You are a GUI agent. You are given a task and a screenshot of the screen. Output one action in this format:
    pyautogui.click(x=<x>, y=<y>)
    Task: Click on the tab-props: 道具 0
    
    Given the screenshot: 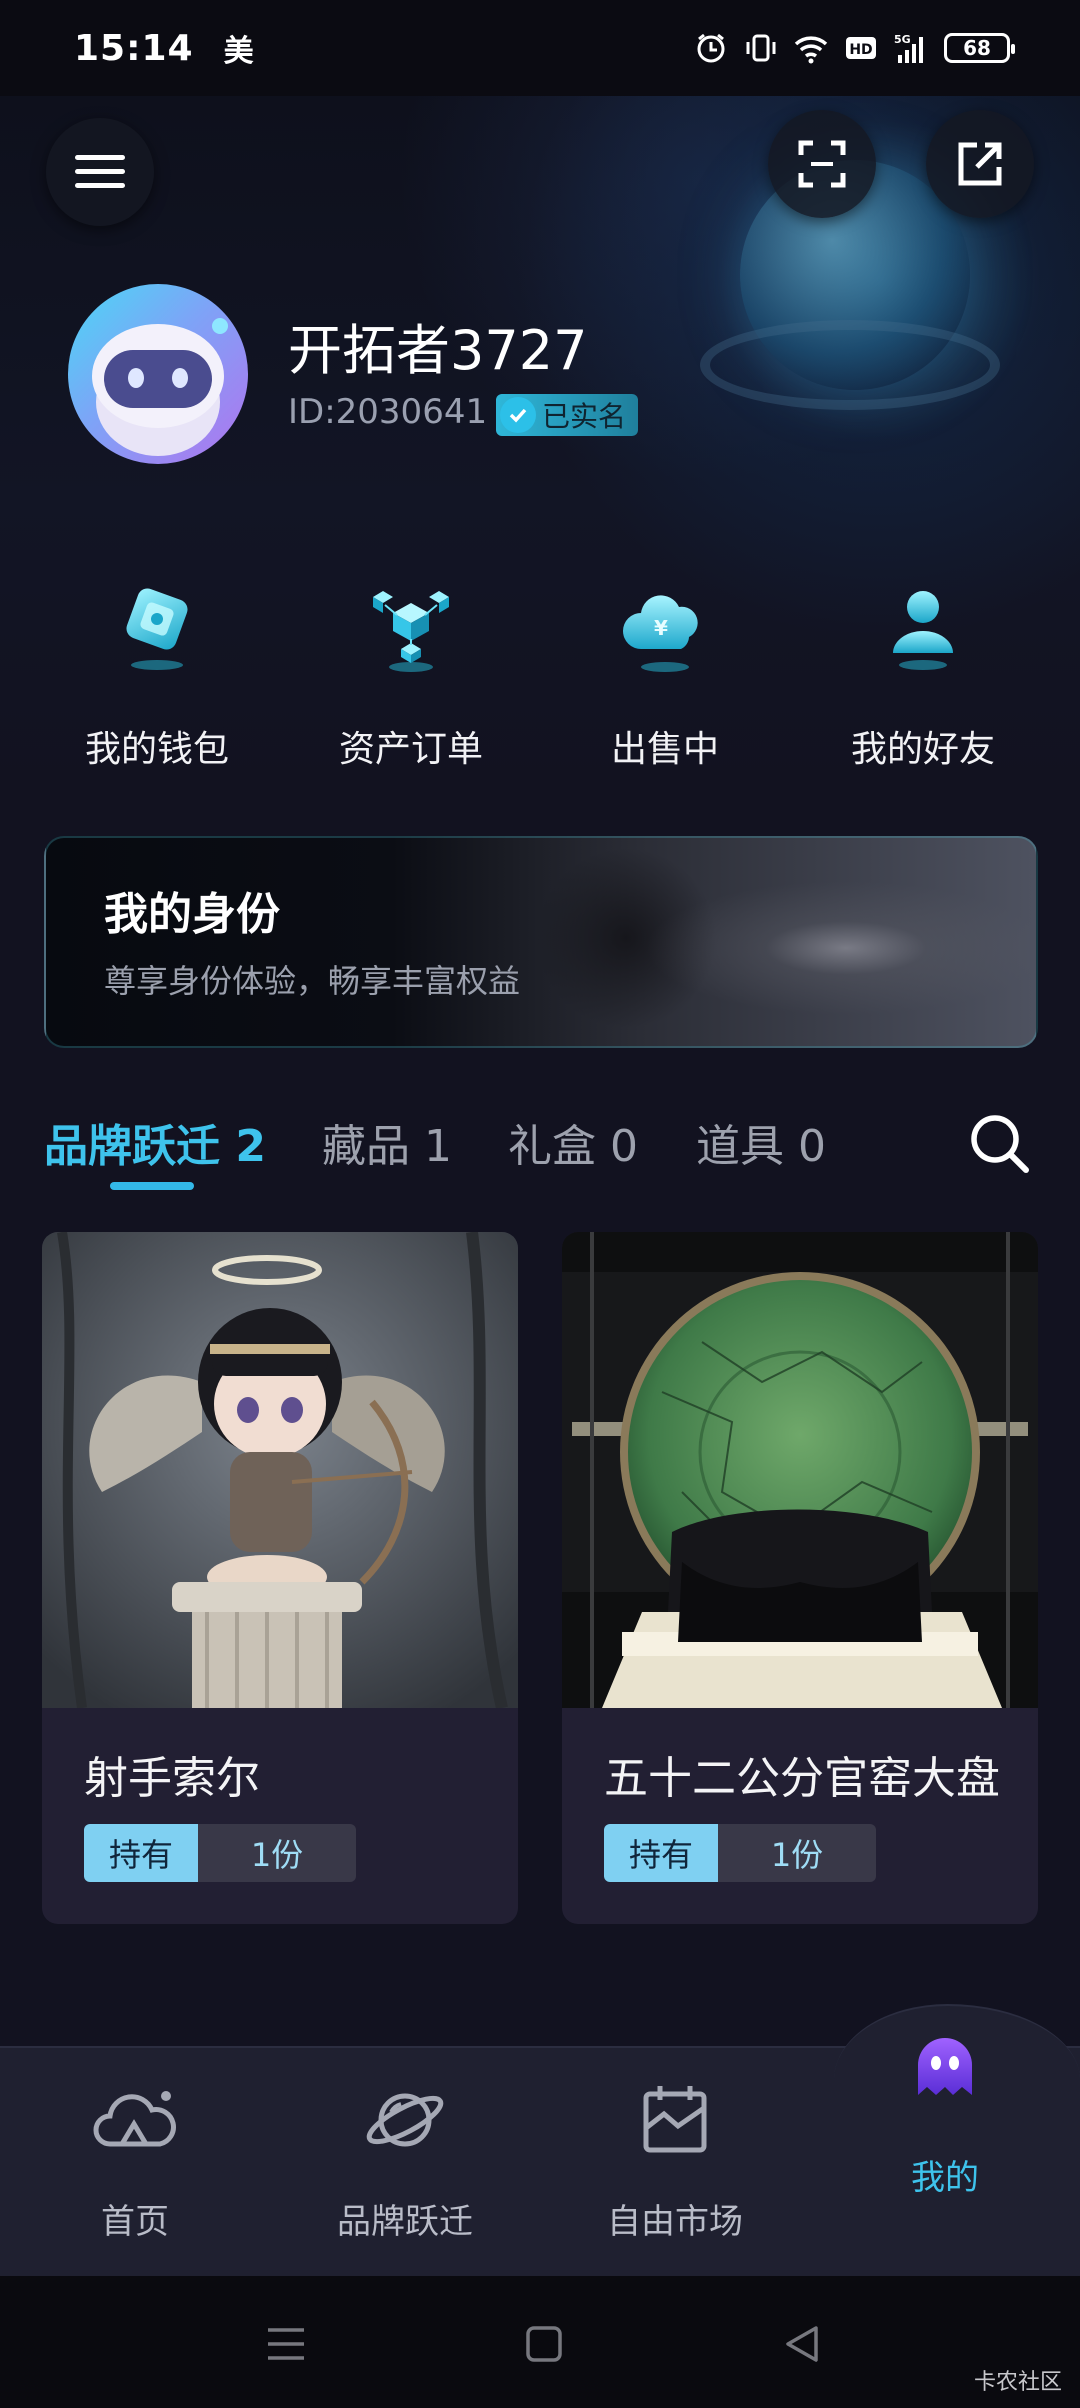 What is the action you would take?
    pyautogui.click(x=761, y=1142)
    